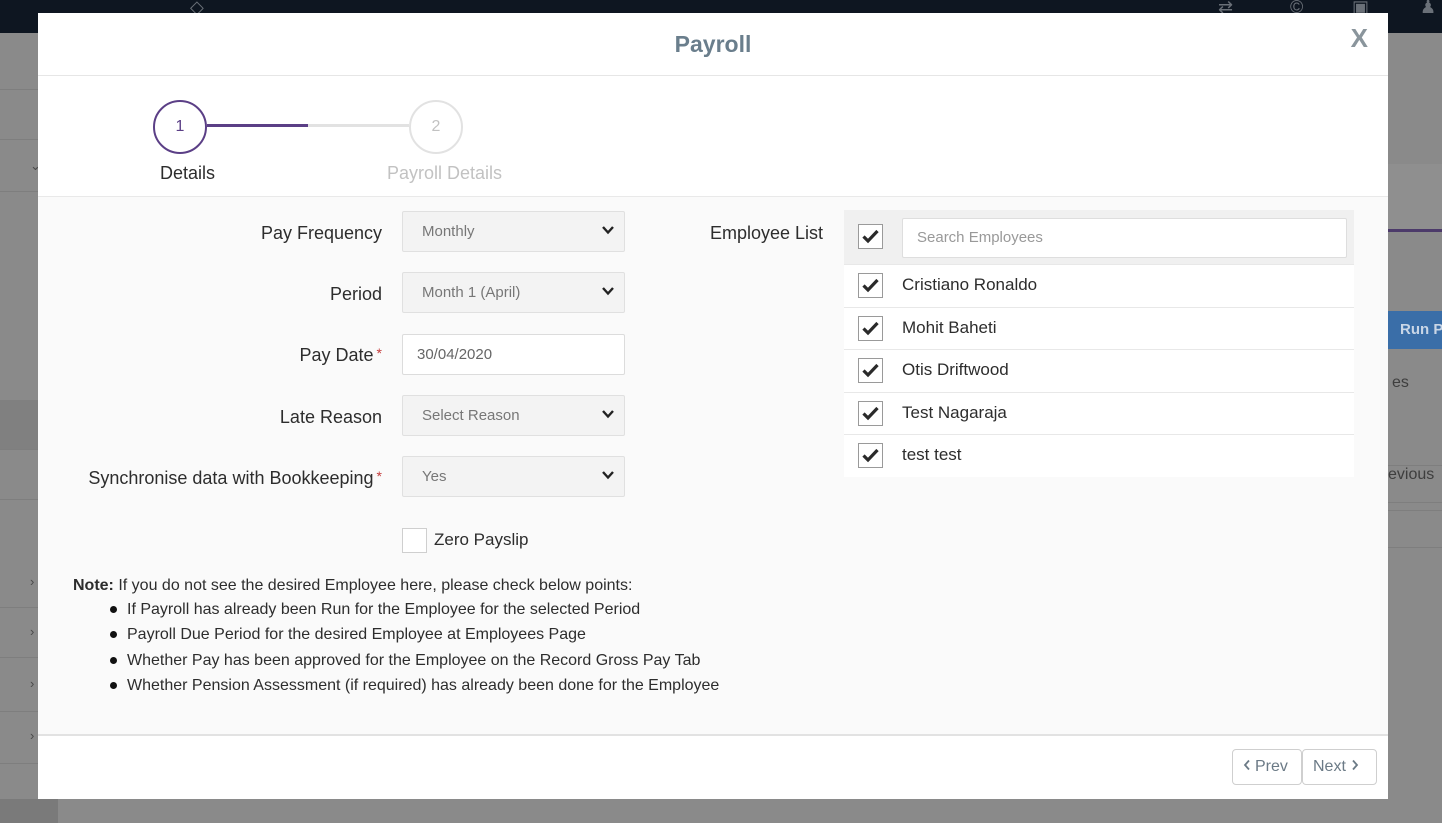 This screenshot has width=1442, height=823. I want to click on background-chevron-icon: ◇, so click(197, 8).